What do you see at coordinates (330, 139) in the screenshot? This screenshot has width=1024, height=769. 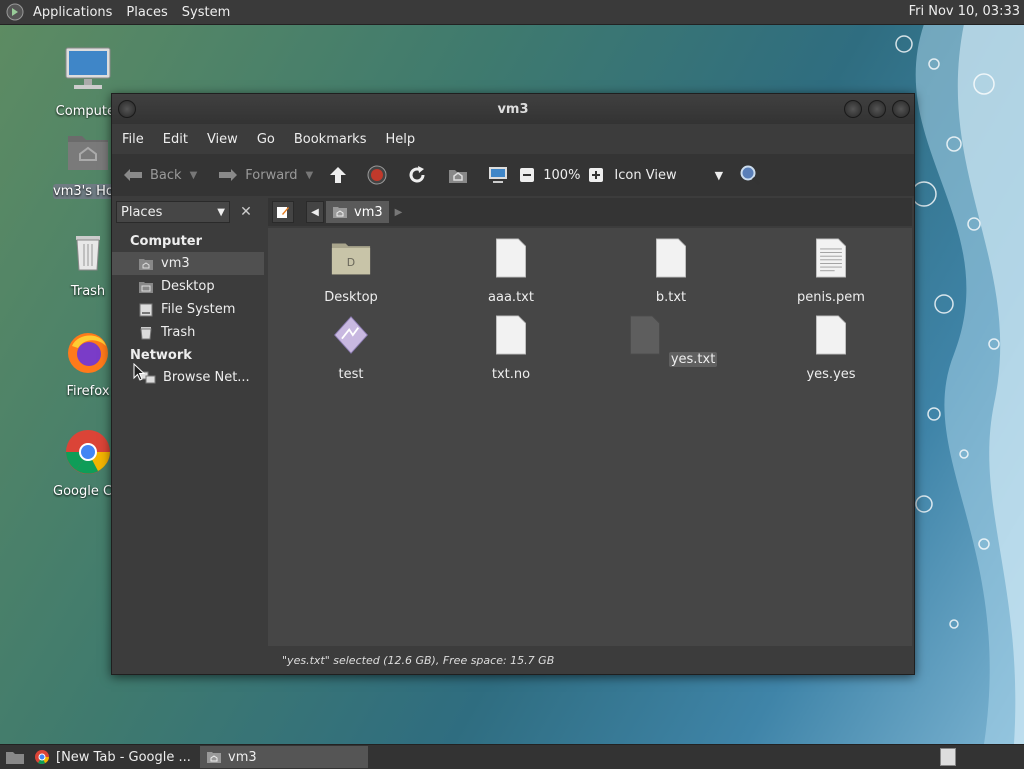 I see `menu-bookmarks: Bookmarks` at bounding box center [330, 139].